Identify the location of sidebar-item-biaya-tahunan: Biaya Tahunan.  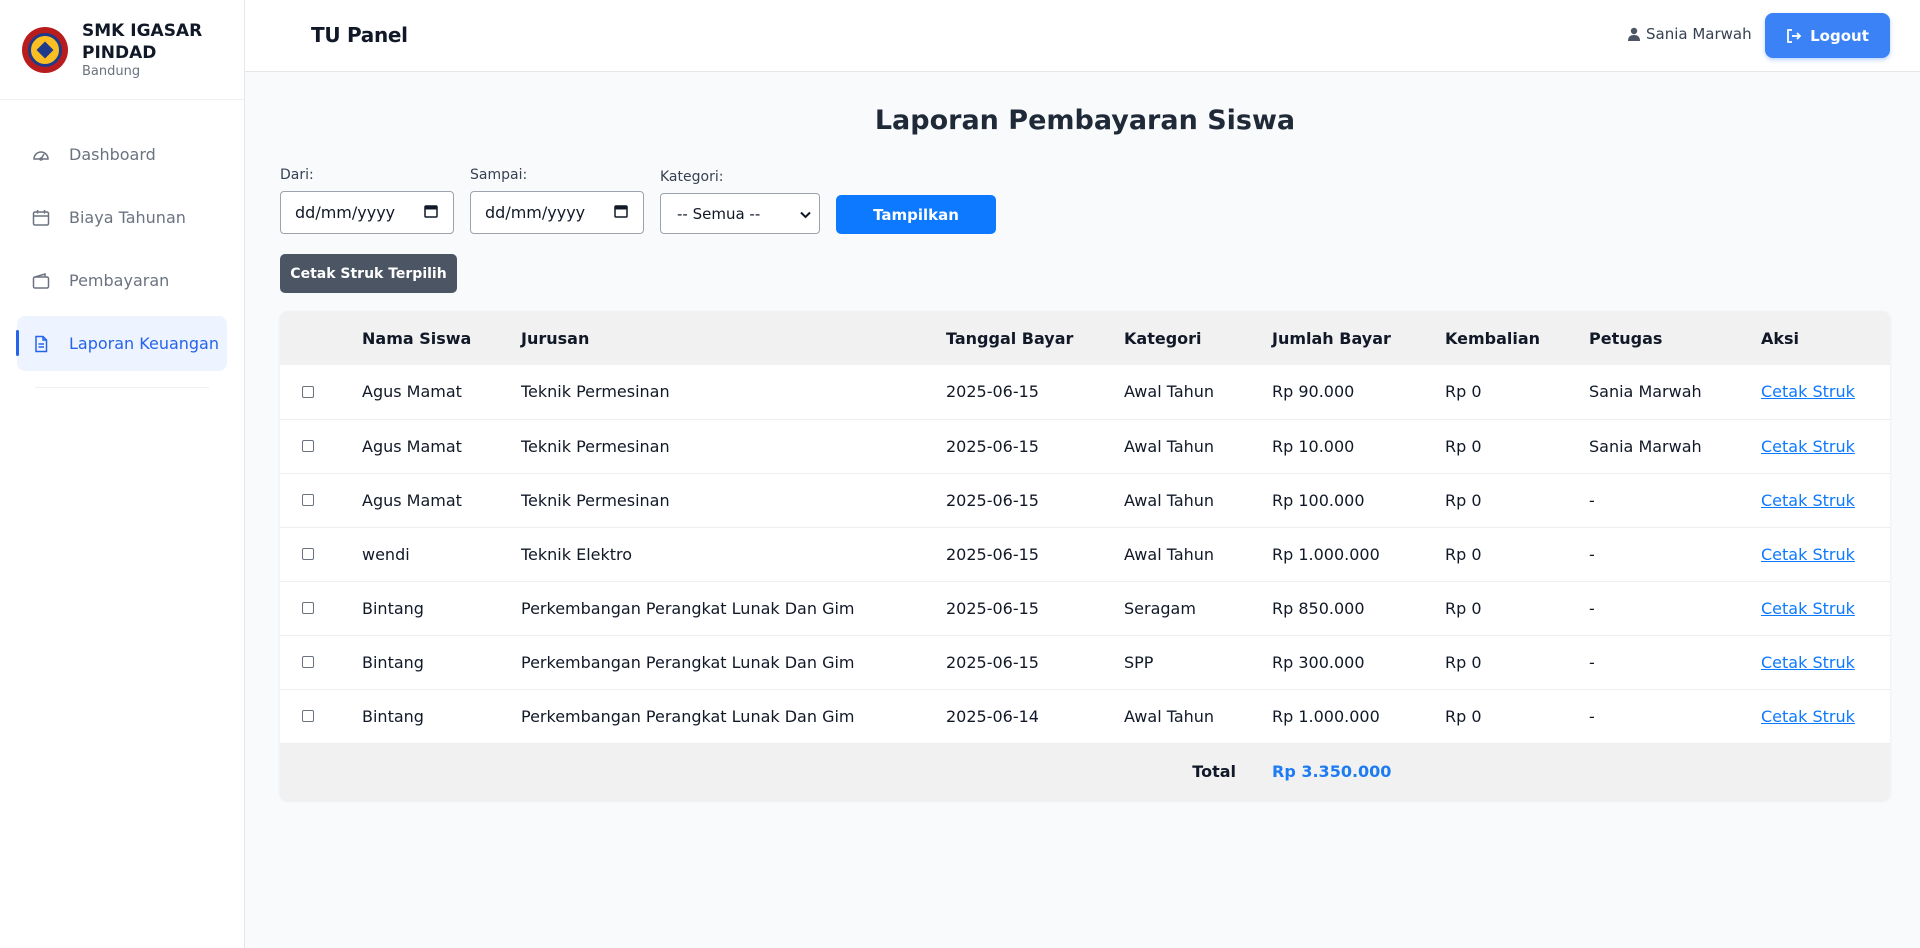
(122, 217).